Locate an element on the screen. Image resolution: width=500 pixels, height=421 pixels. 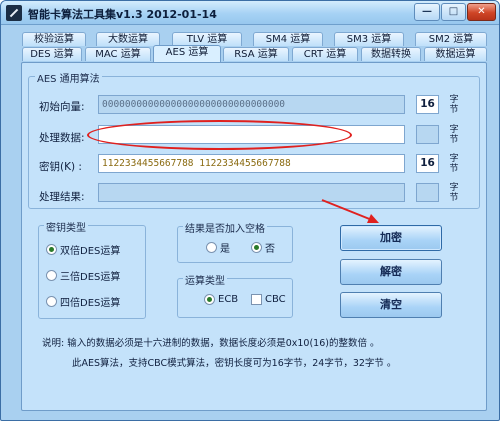
result-length is located at coordinates (427, 192).